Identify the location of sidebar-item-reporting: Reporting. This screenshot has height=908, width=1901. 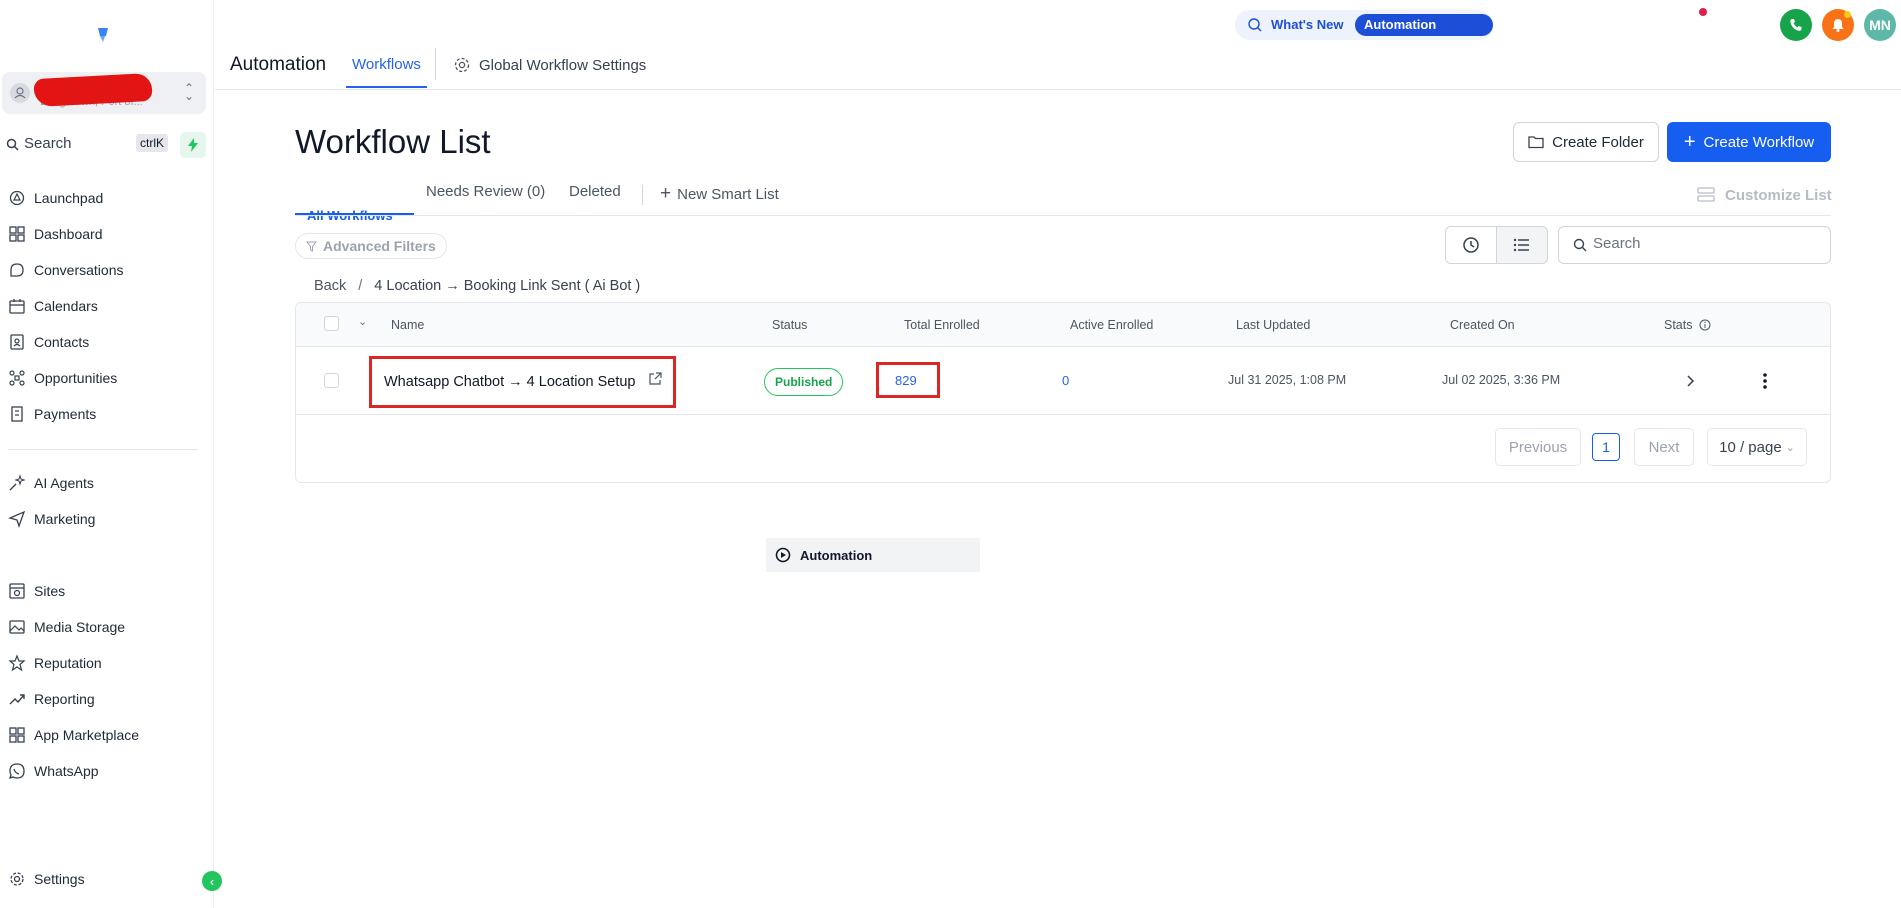
(107, 699).